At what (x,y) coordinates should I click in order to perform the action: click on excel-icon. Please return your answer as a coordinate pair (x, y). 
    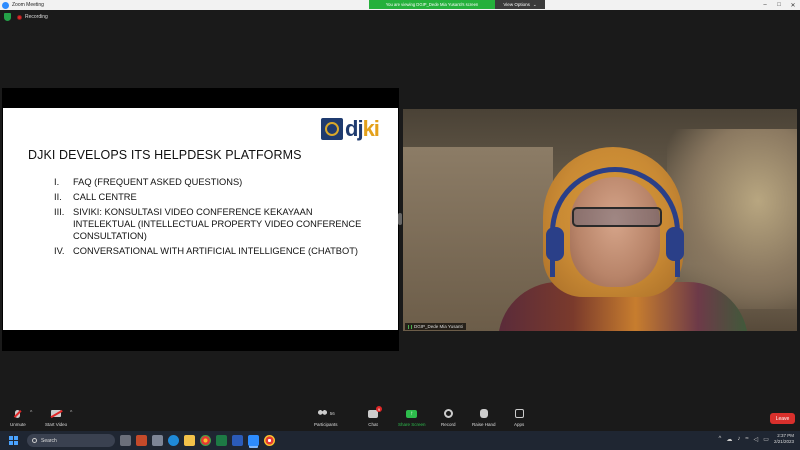
    Looking at the image, I should click on (221, 440).